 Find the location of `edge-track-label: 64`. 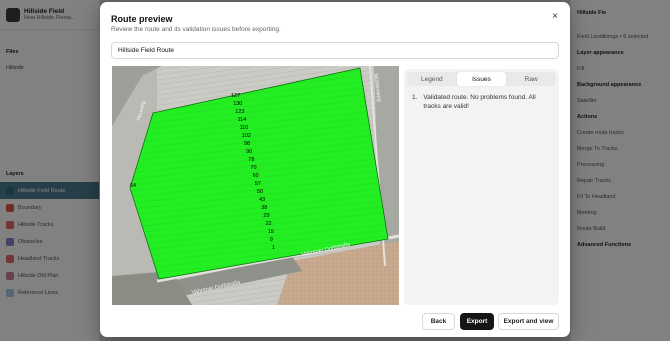

edge-track-label: 64 is located at coordinates (133, 186).